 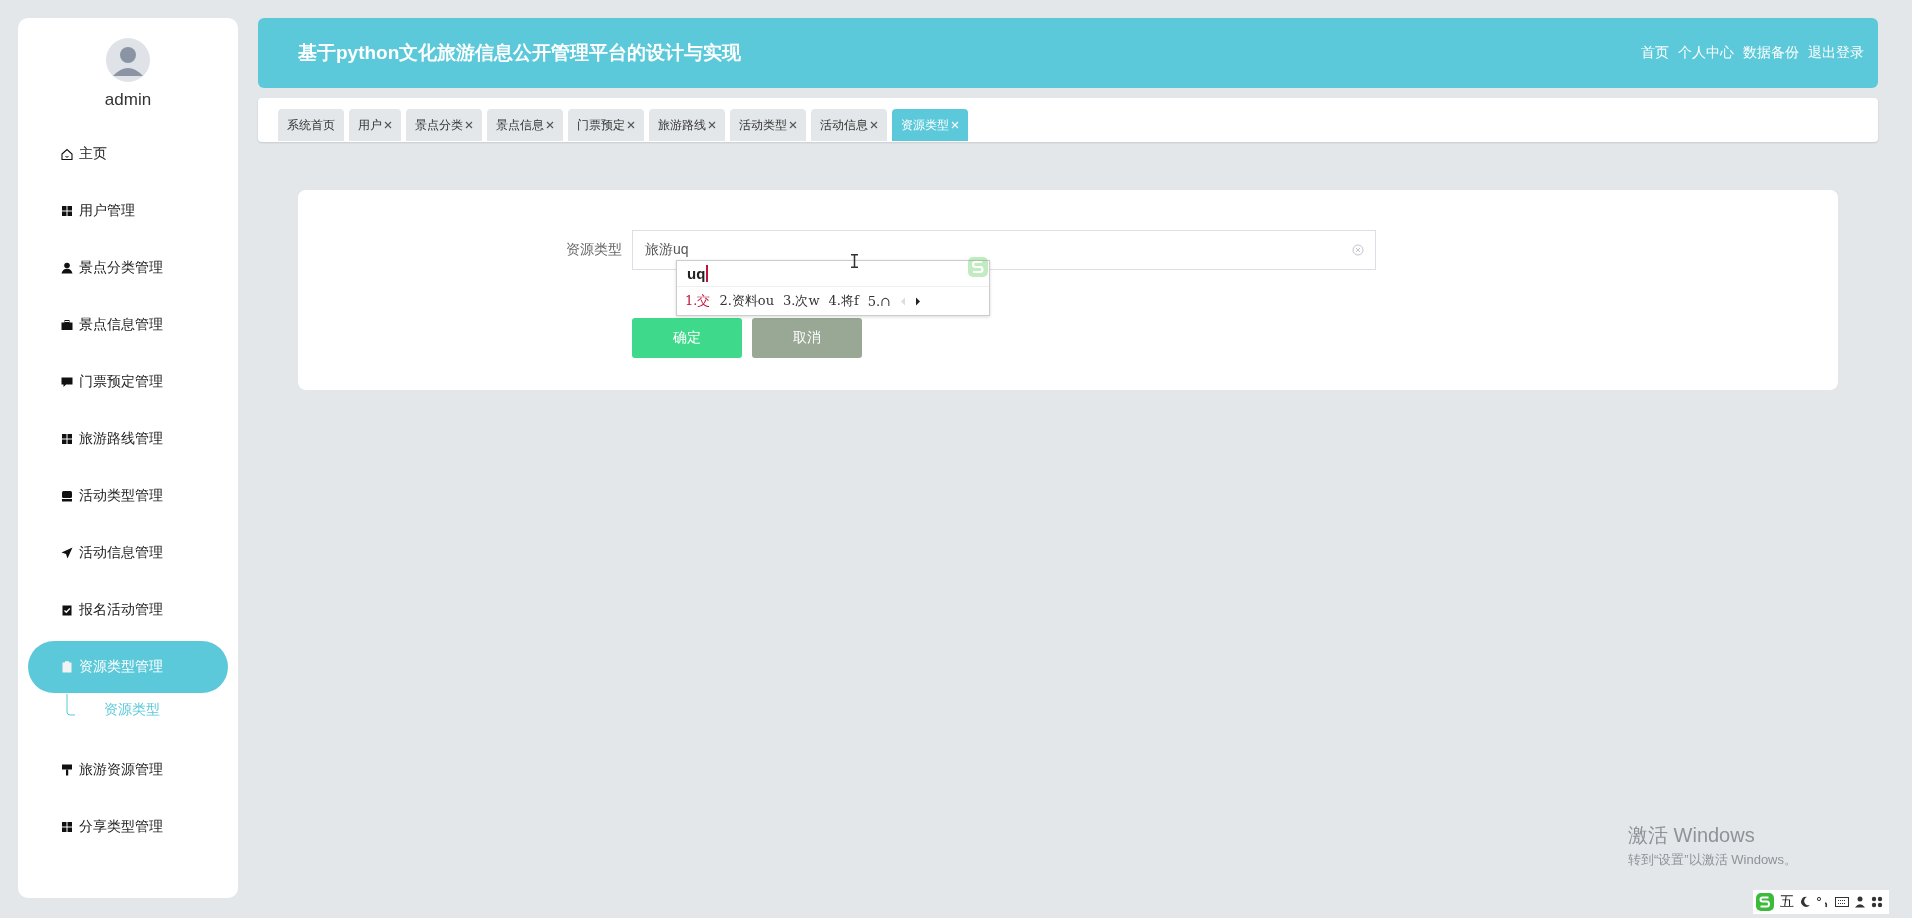 What do you see at coordinates (698, 301) in the screenshot?
I see `ime-candidate: 1.交` at bounding box center [698, 301].